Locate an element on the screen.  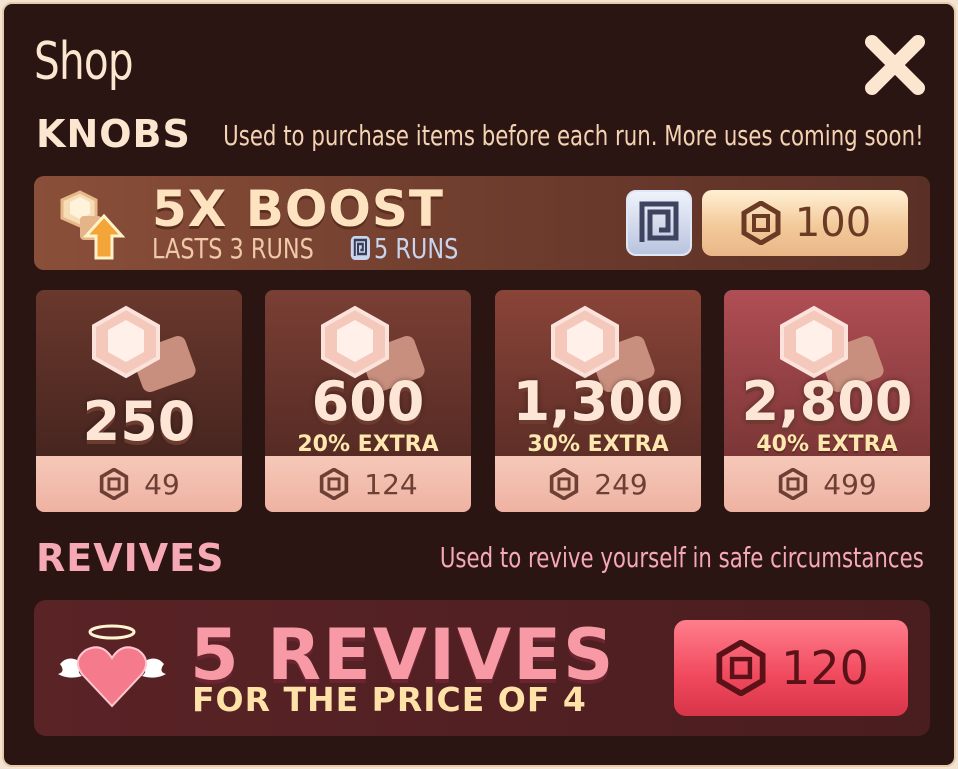
knob-pack-250: 250 49 is located at coordinates (139, 401).